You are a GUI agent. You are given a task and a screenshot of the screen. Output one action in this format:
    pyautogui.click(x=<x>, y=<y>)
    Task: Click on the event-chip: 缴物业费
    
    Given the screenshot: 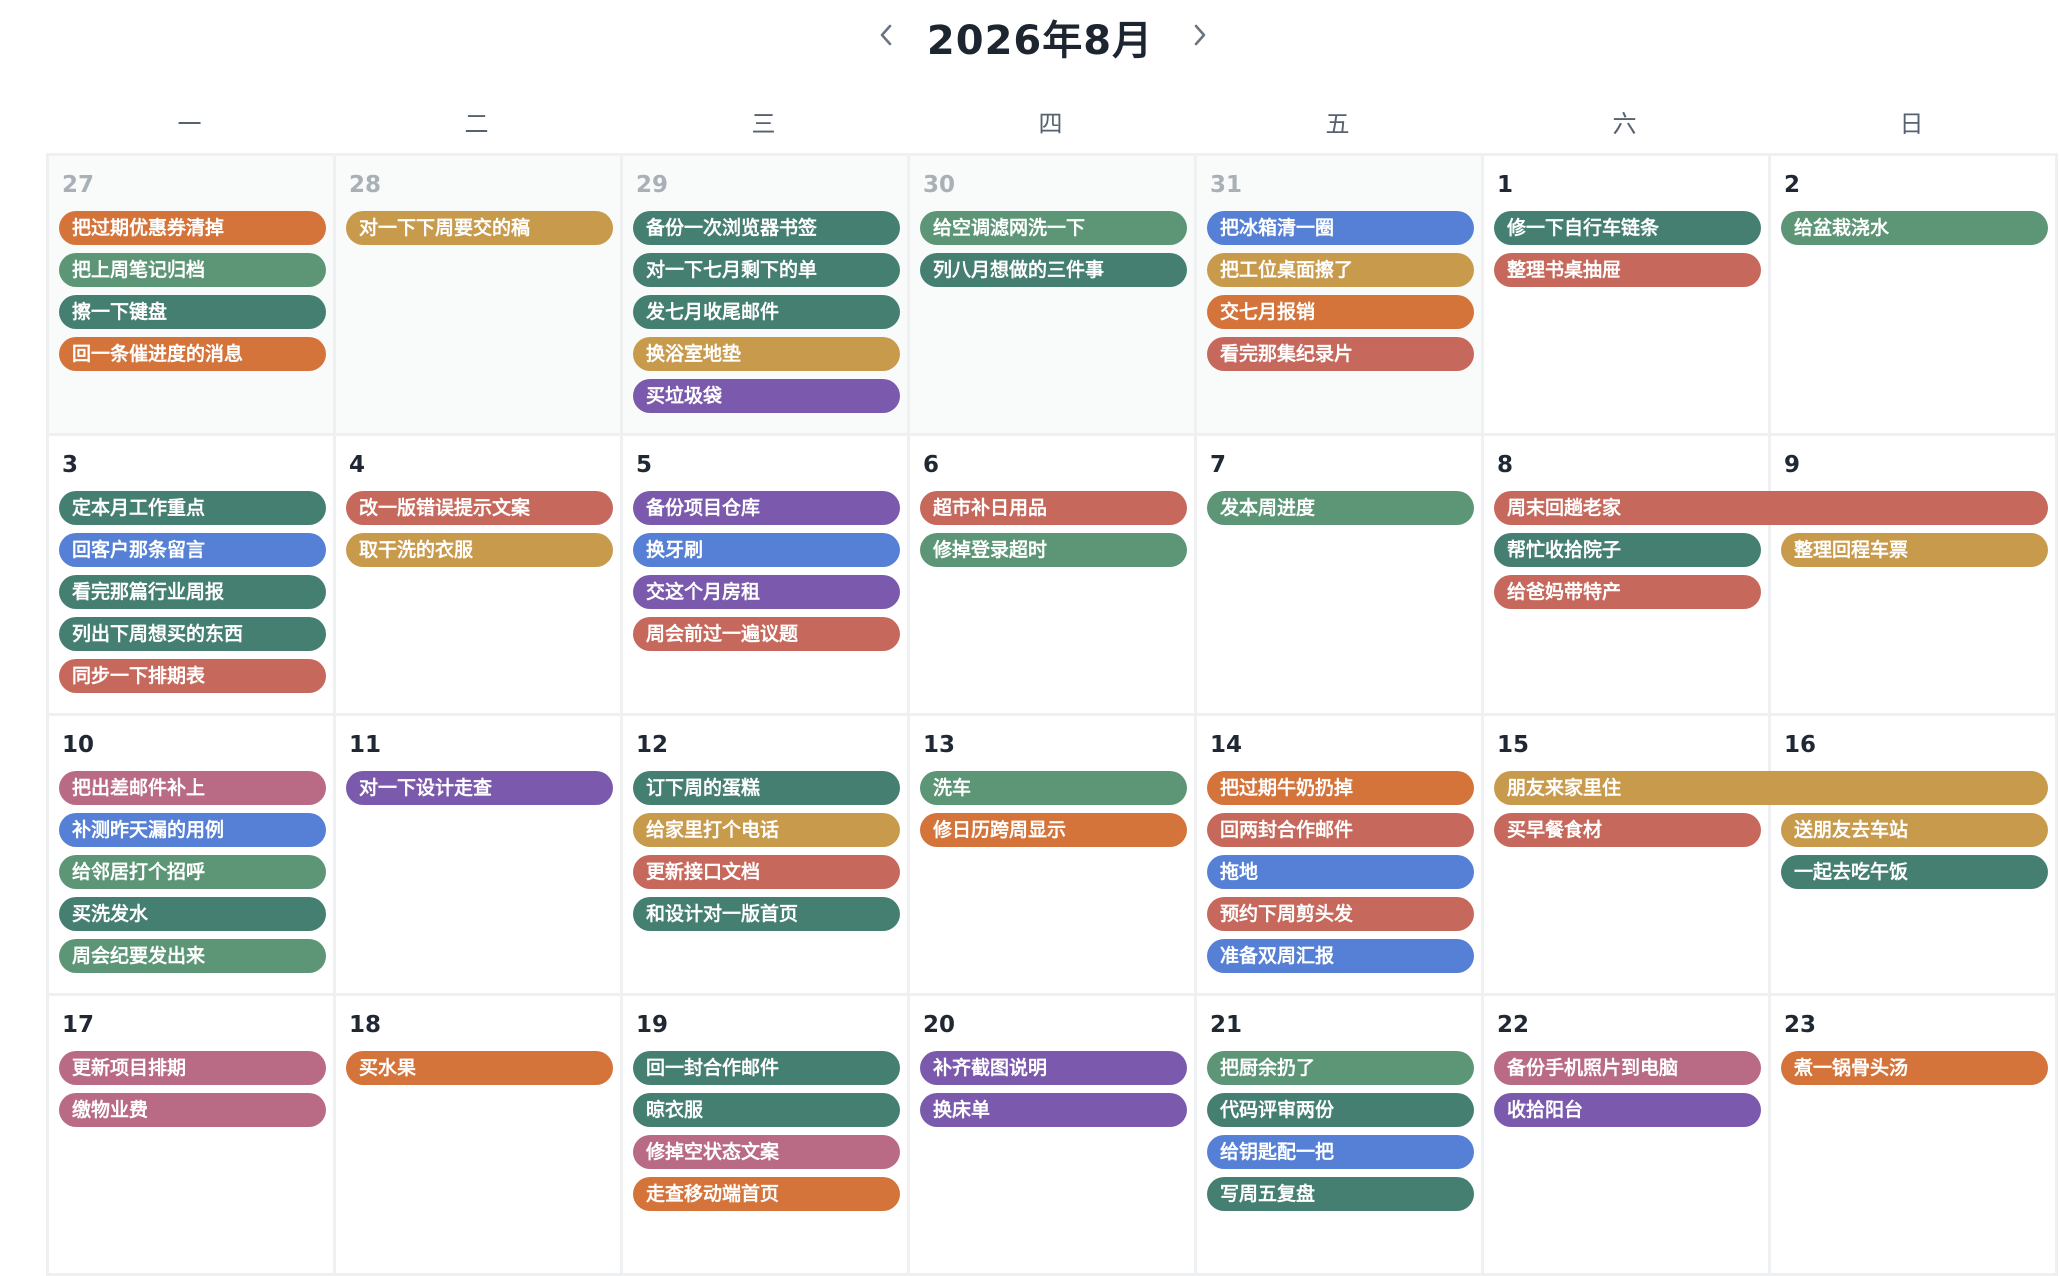 What is the action you would take?
    pyautogui.click(x=192, y=1110)
    